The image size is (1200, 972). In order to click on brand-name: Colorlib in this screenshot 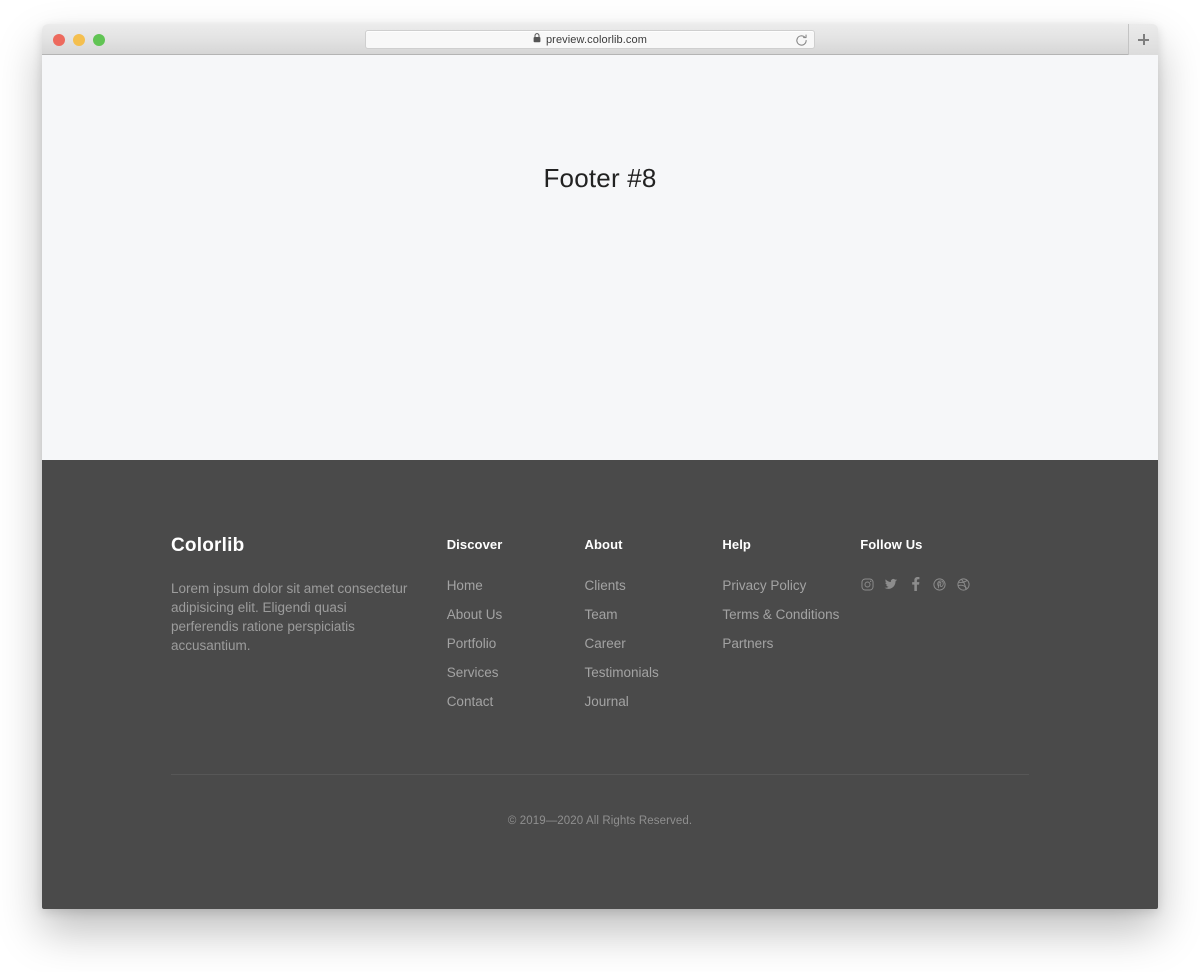, I will do `click(208, 545)`.